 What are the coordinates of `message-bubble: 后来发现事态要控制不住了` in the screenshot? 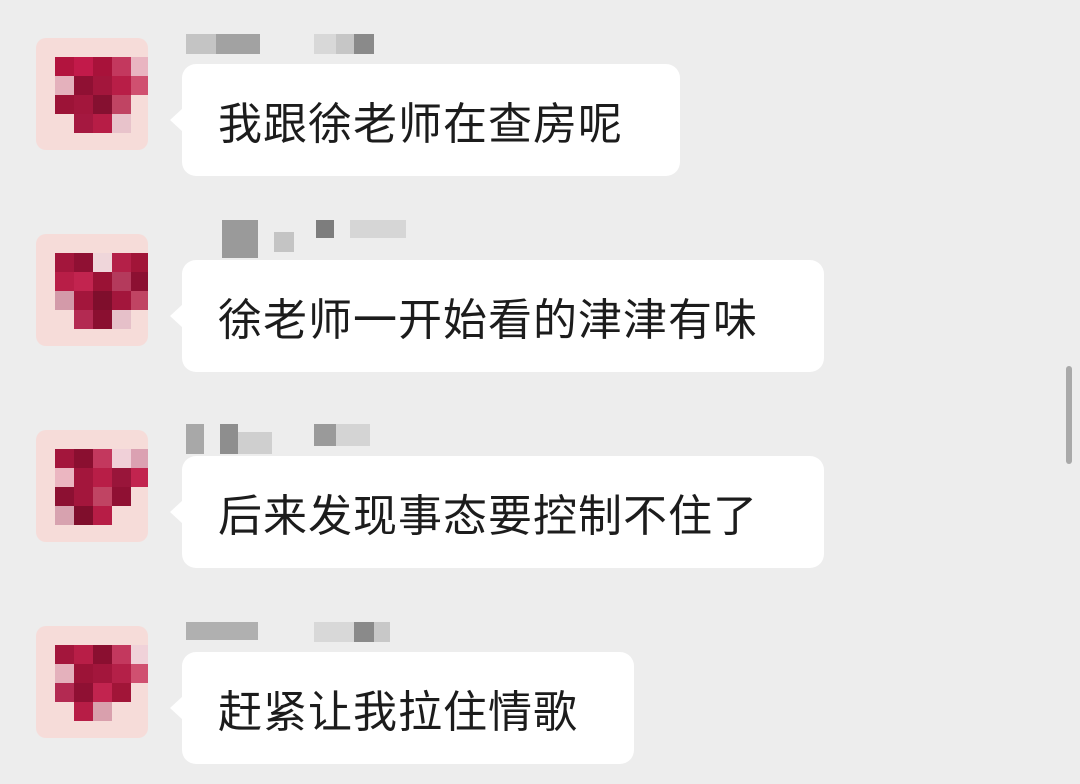 It's located at (497, 512).